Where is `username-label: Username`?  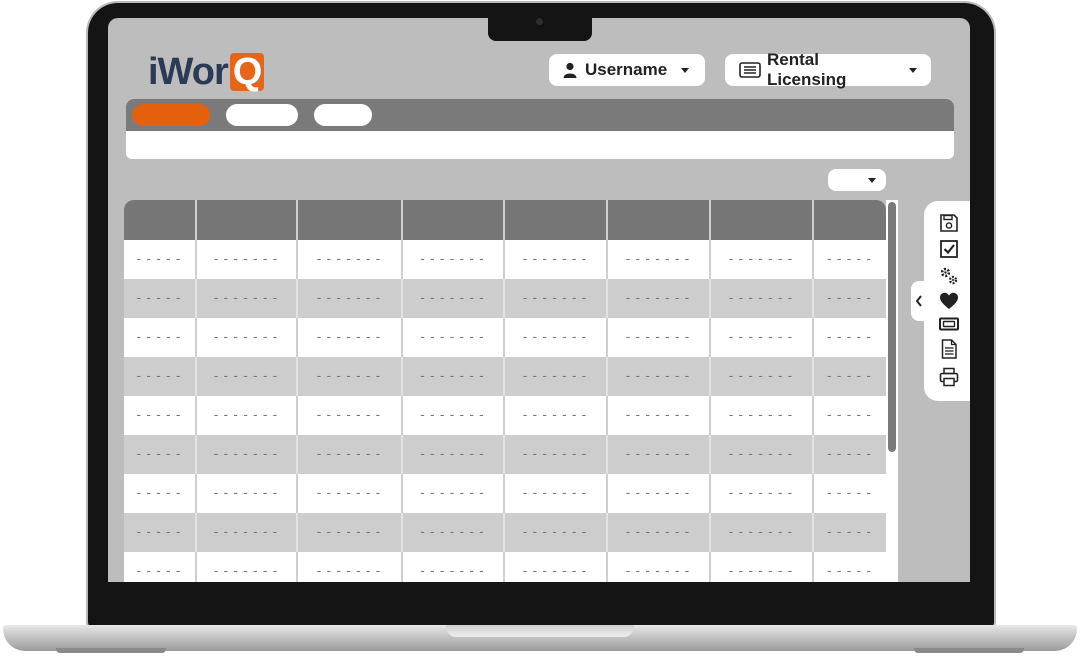
username-label: Username is located at coordinates (626, 69).